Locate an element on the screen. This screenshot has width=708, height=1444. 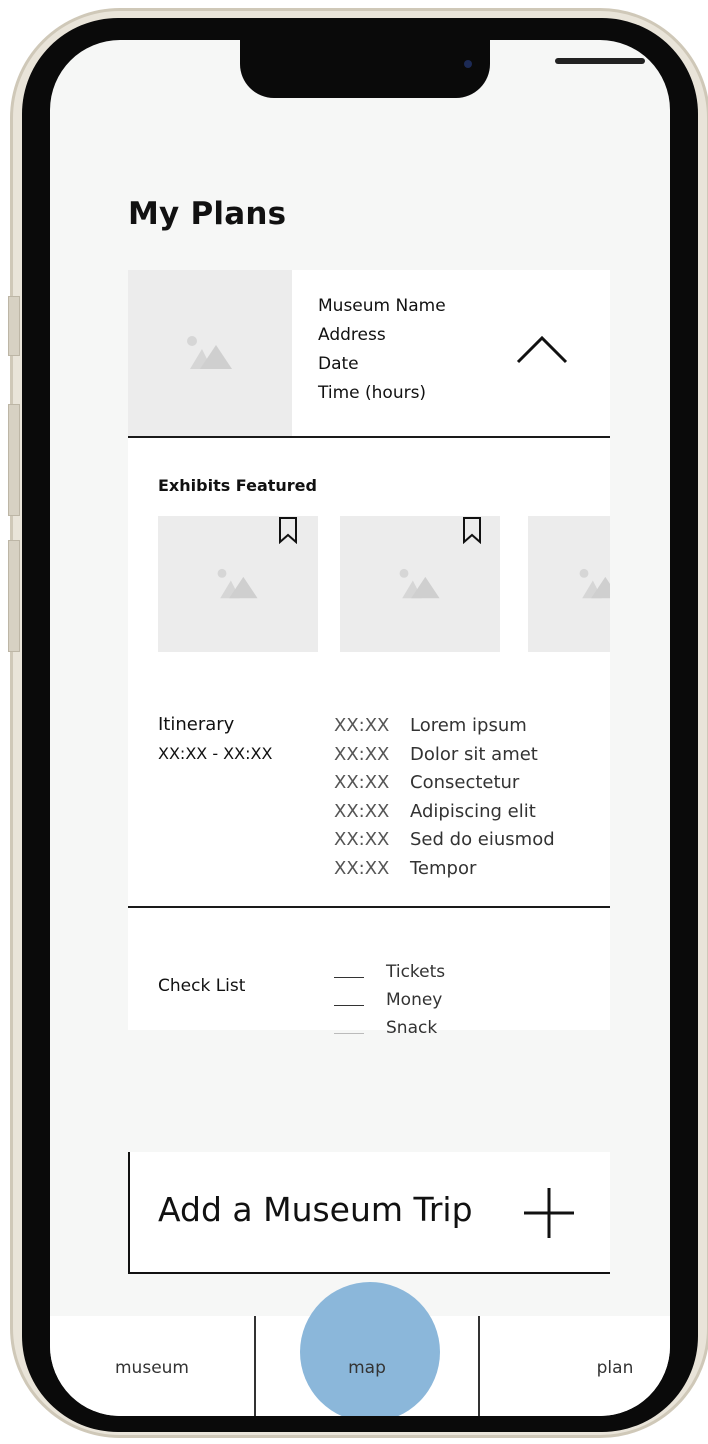
itinerary-time-range: XX:XX - XX:XX is located at coordinates (215, 753).